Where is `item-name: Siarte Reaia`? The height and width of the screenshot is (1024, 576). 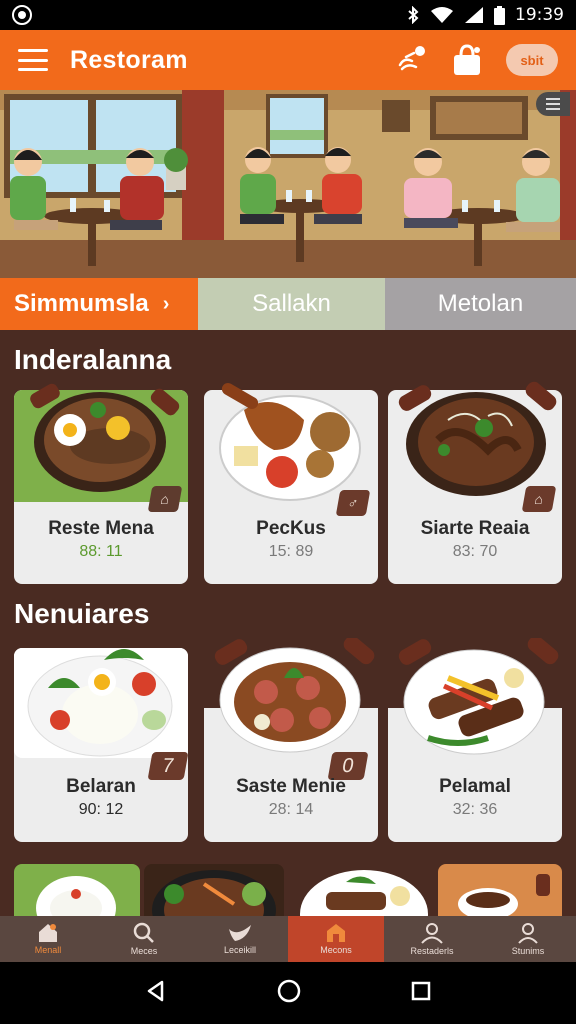 item-name: Siarte Reaia is located at coordinates (475, 528).